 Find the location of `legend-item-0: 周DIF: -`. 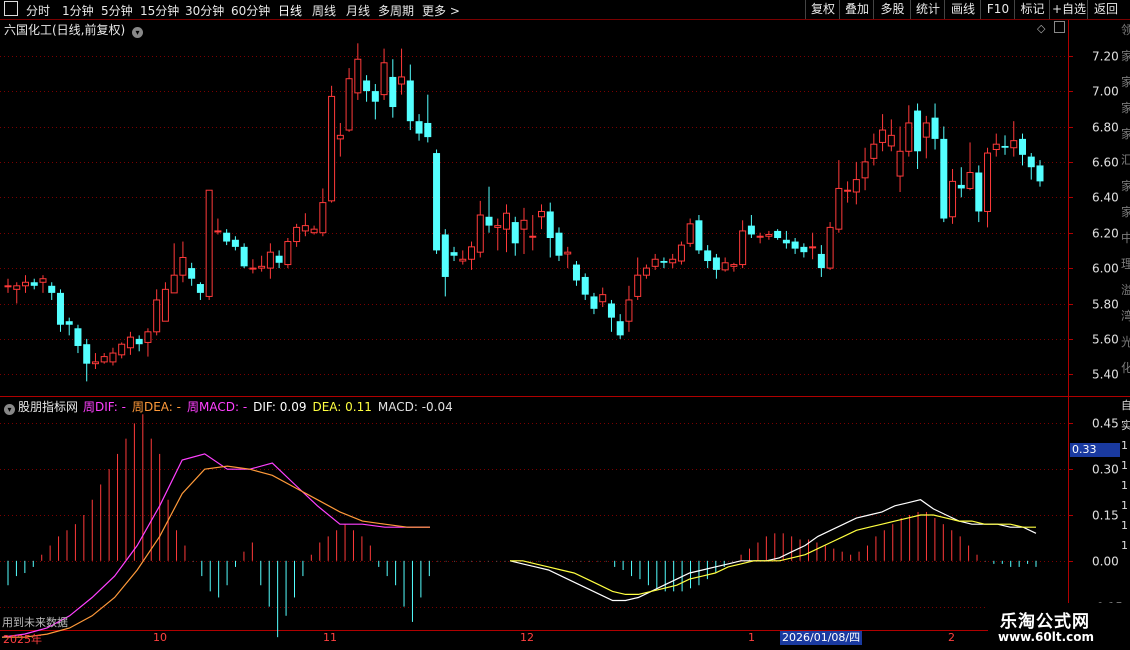

legend-item-0: 周DIF: - is located at coordinates (104, 407).